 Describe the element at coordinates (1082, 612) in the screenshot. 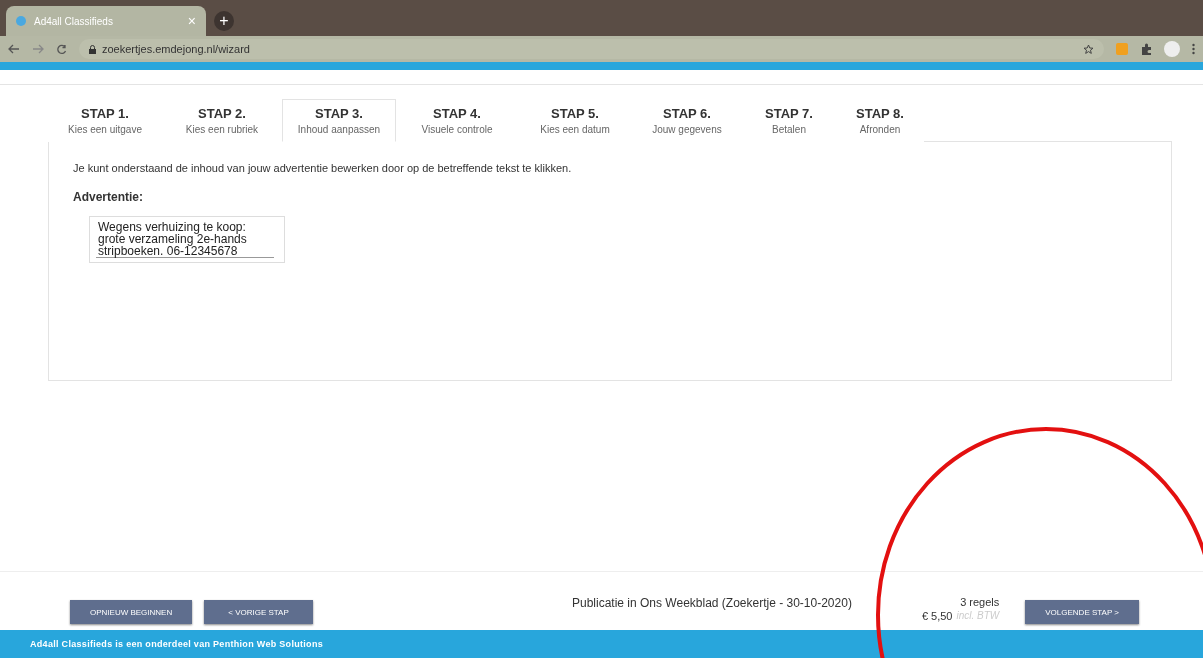

I see `next-button: VOLGENDE STAP >` at that location.